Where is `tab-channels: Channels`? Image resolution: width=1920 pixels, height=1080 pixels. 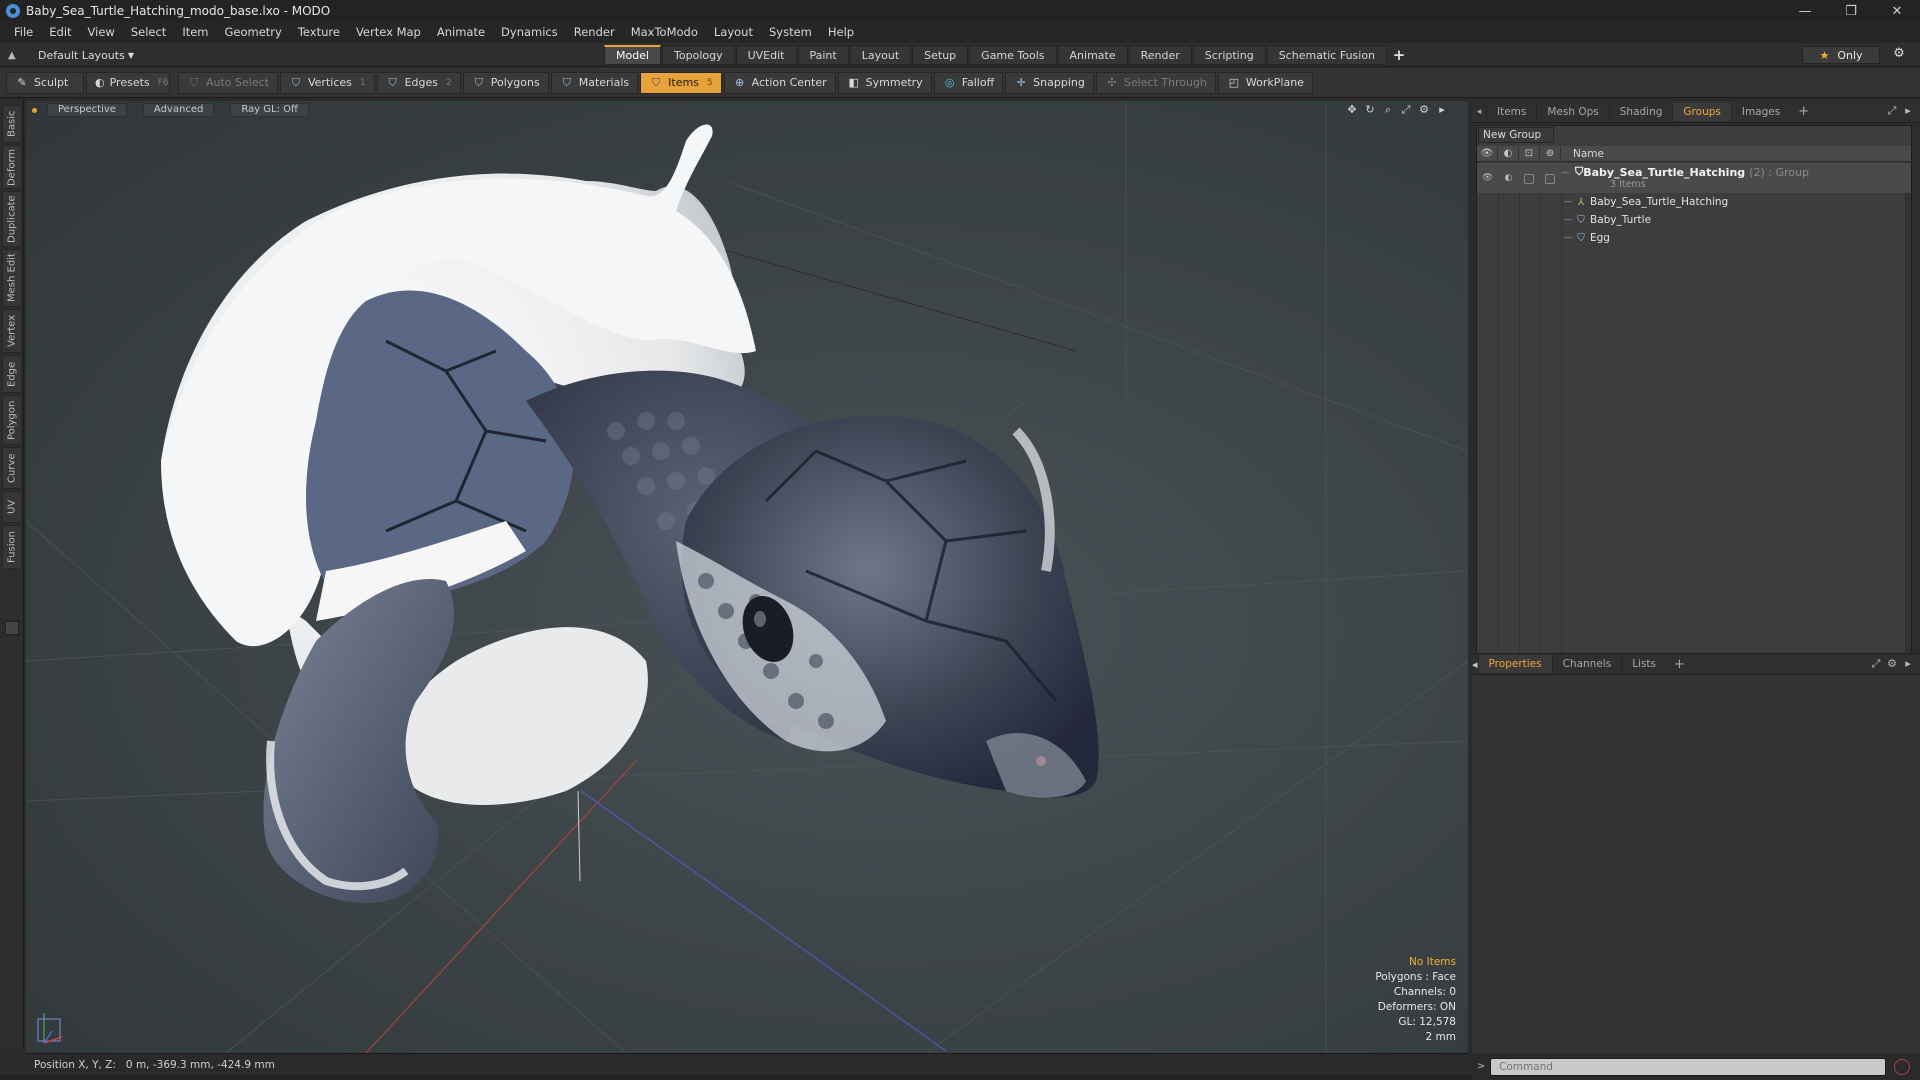
tab-channels: Channels is located at coordinates (1586, 664).